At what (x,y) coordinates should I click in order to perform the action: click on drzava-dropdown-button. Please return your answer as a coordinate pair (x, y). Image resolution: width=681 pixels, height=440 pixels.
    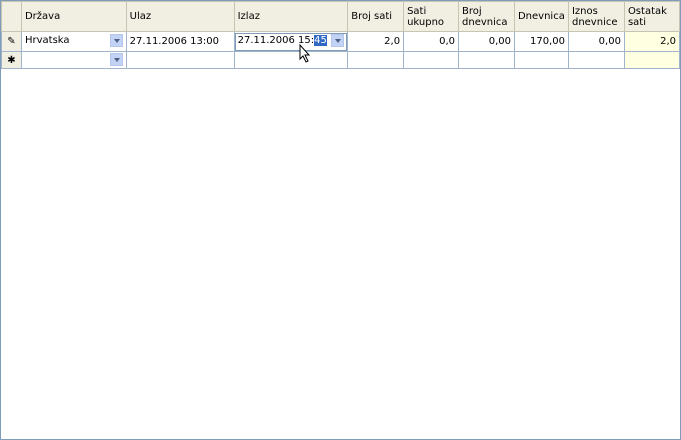
    Looking at the image, I should click on (116, 40).